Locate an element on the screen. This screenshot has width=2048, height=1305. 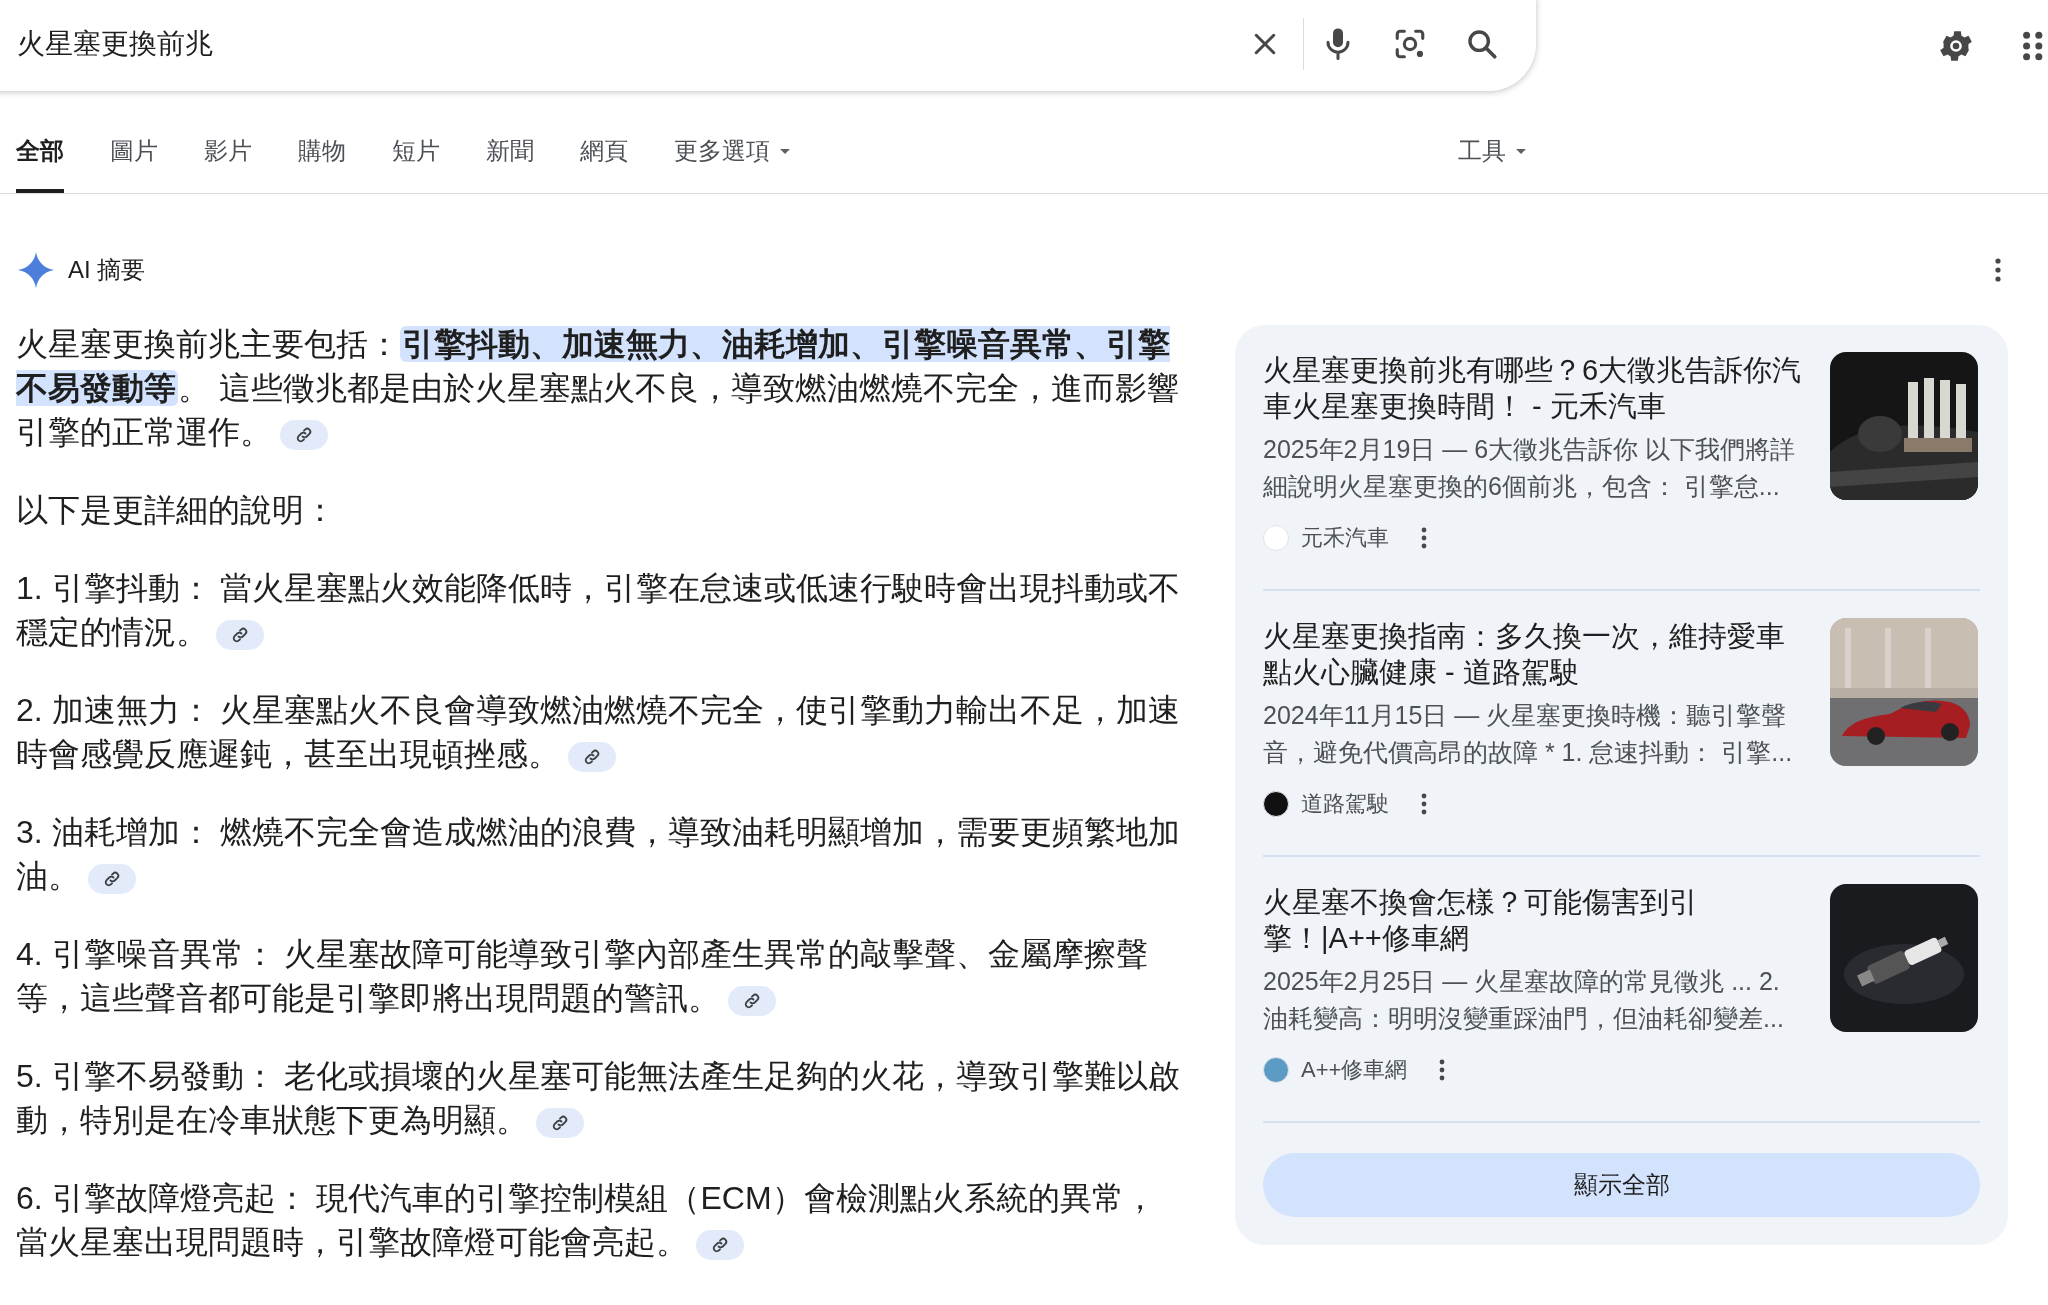
site-name: 道路駕駛 is located at coordinates (1345, 804).